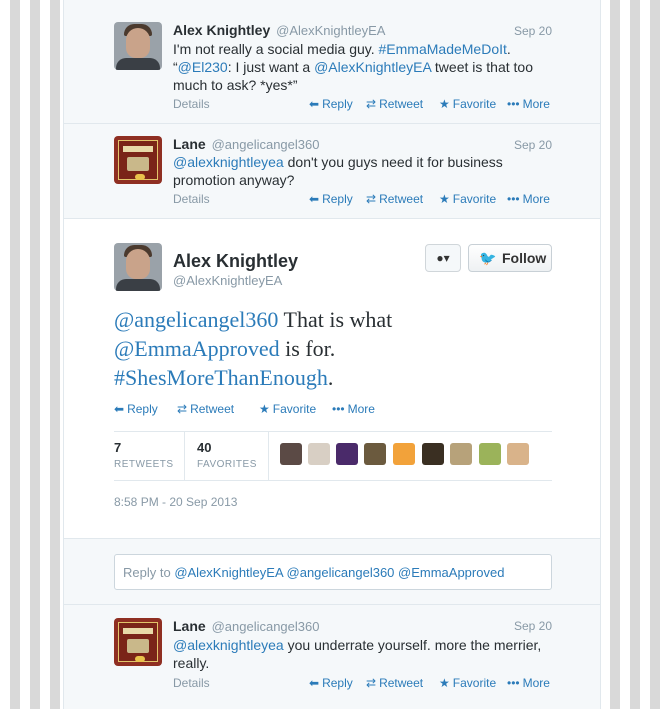 This screenshot has height=709, width=665. What do you see at coordinates (372, 67) in the screenshot?
I see `mention-link: @AlexKnightleyEA` at bounding box center [372, 67].